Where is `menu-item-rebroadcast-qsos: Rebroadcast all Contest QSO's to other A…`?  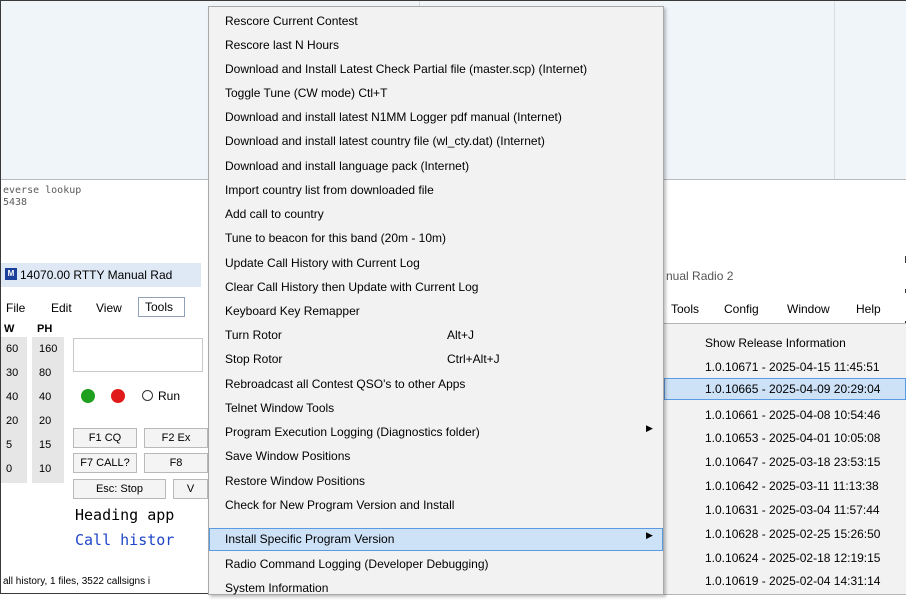 menu-item-rebroadcast-qsos: Rebroadcast all Contest QSO's to other A… is located at coordinates (436, 384).